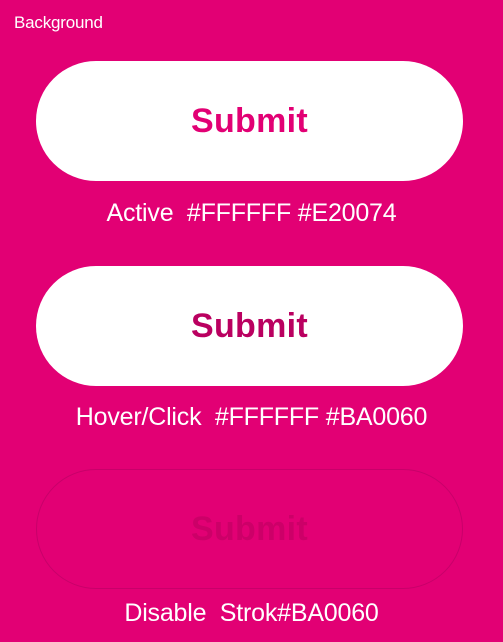  I want to click on submit-button-hover-label: Submit, so click(249, 325).